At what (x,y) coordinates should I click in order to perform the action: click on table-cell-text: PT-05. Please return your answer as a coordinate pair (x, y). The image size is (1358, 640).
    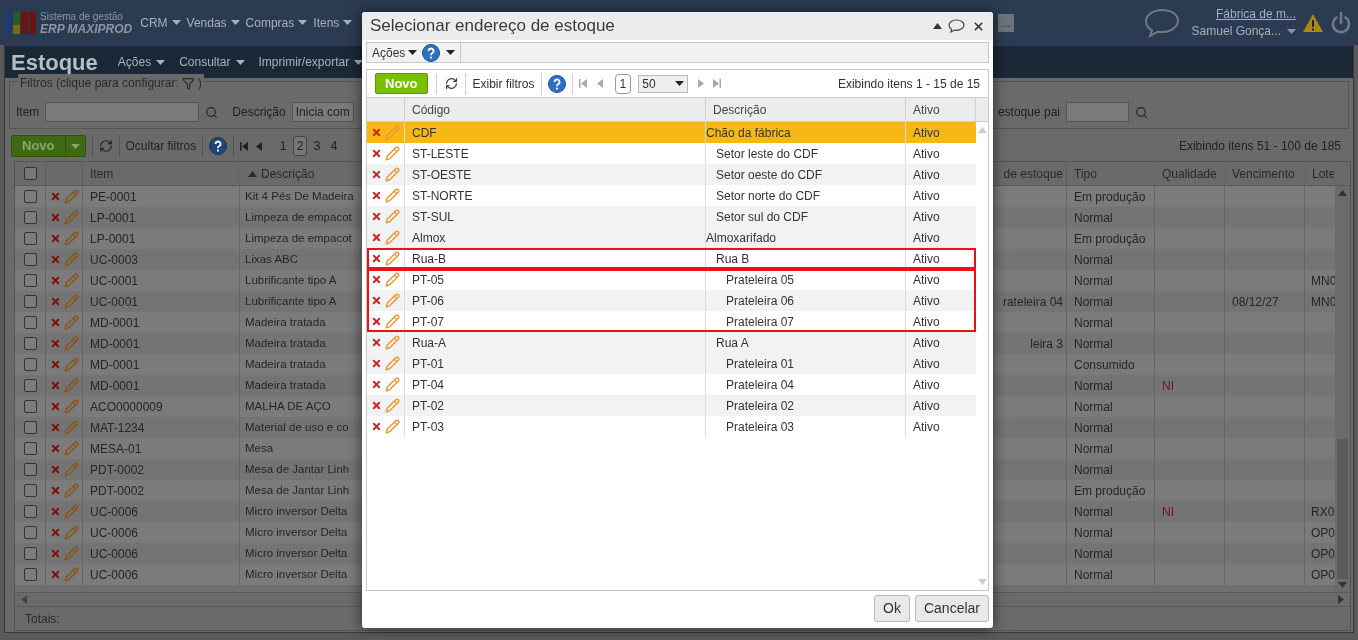
    Looking at the image, I should click on (428, 280).